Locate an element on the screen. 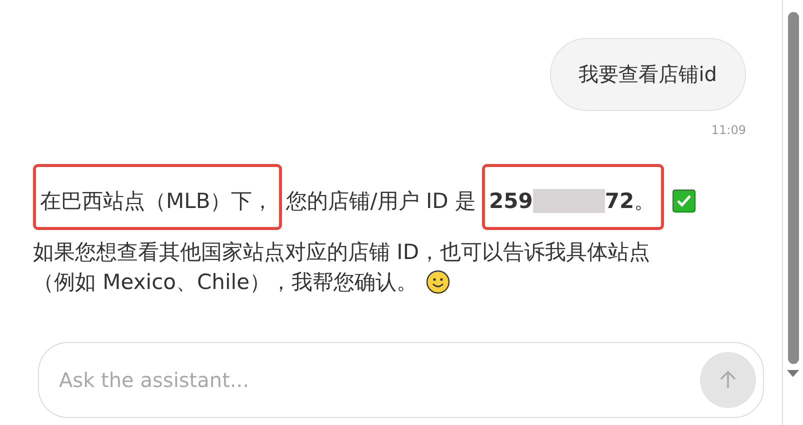 The width and height of the screenshot is (803, 425). user-message: 我要查看店铺id is located at coordinates (648, 74).